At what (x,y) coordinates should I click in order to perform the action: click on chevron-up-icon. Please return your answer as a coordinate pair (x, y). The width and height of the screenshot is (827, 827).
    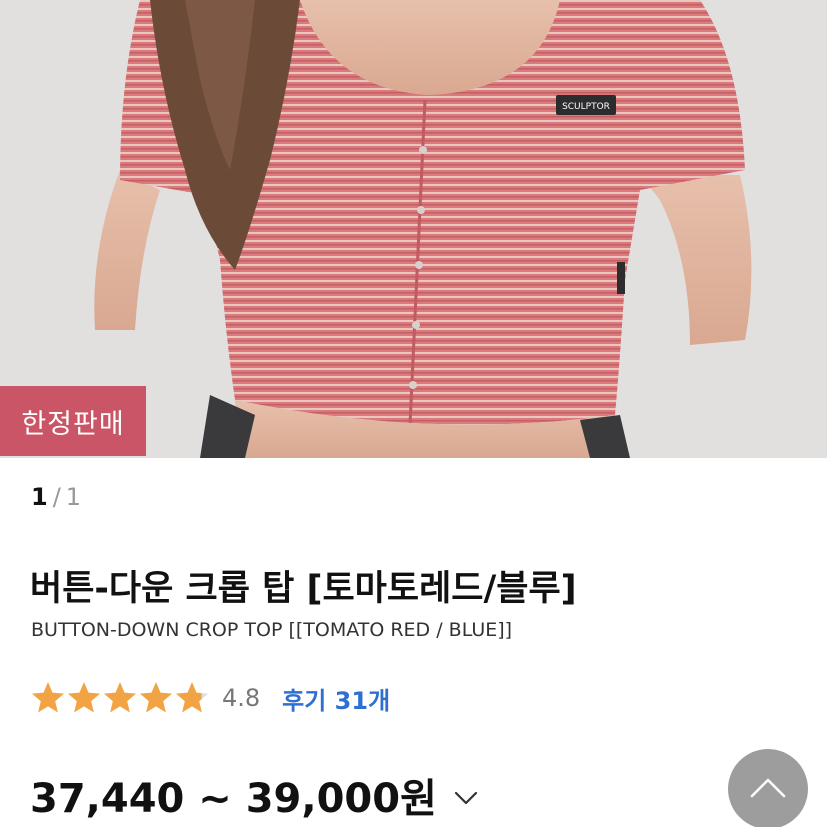
    Looking at the image, I should click on (768, 788).